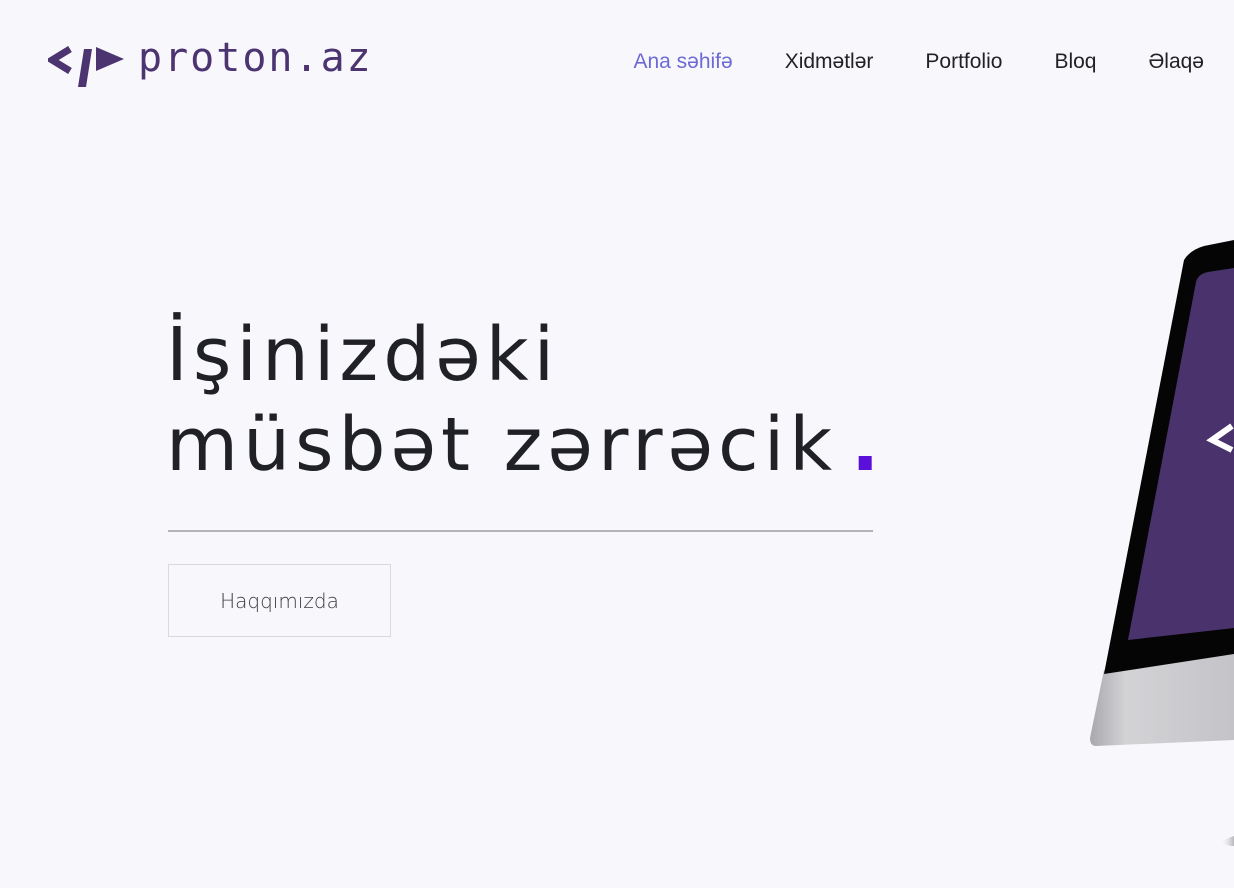 Image resolution: width=1234 pixels, height=888 pixels. What do you see at coordinates (520, 531) in the screenshot?
I see `hero-divider` at bounding box center [520, 531].